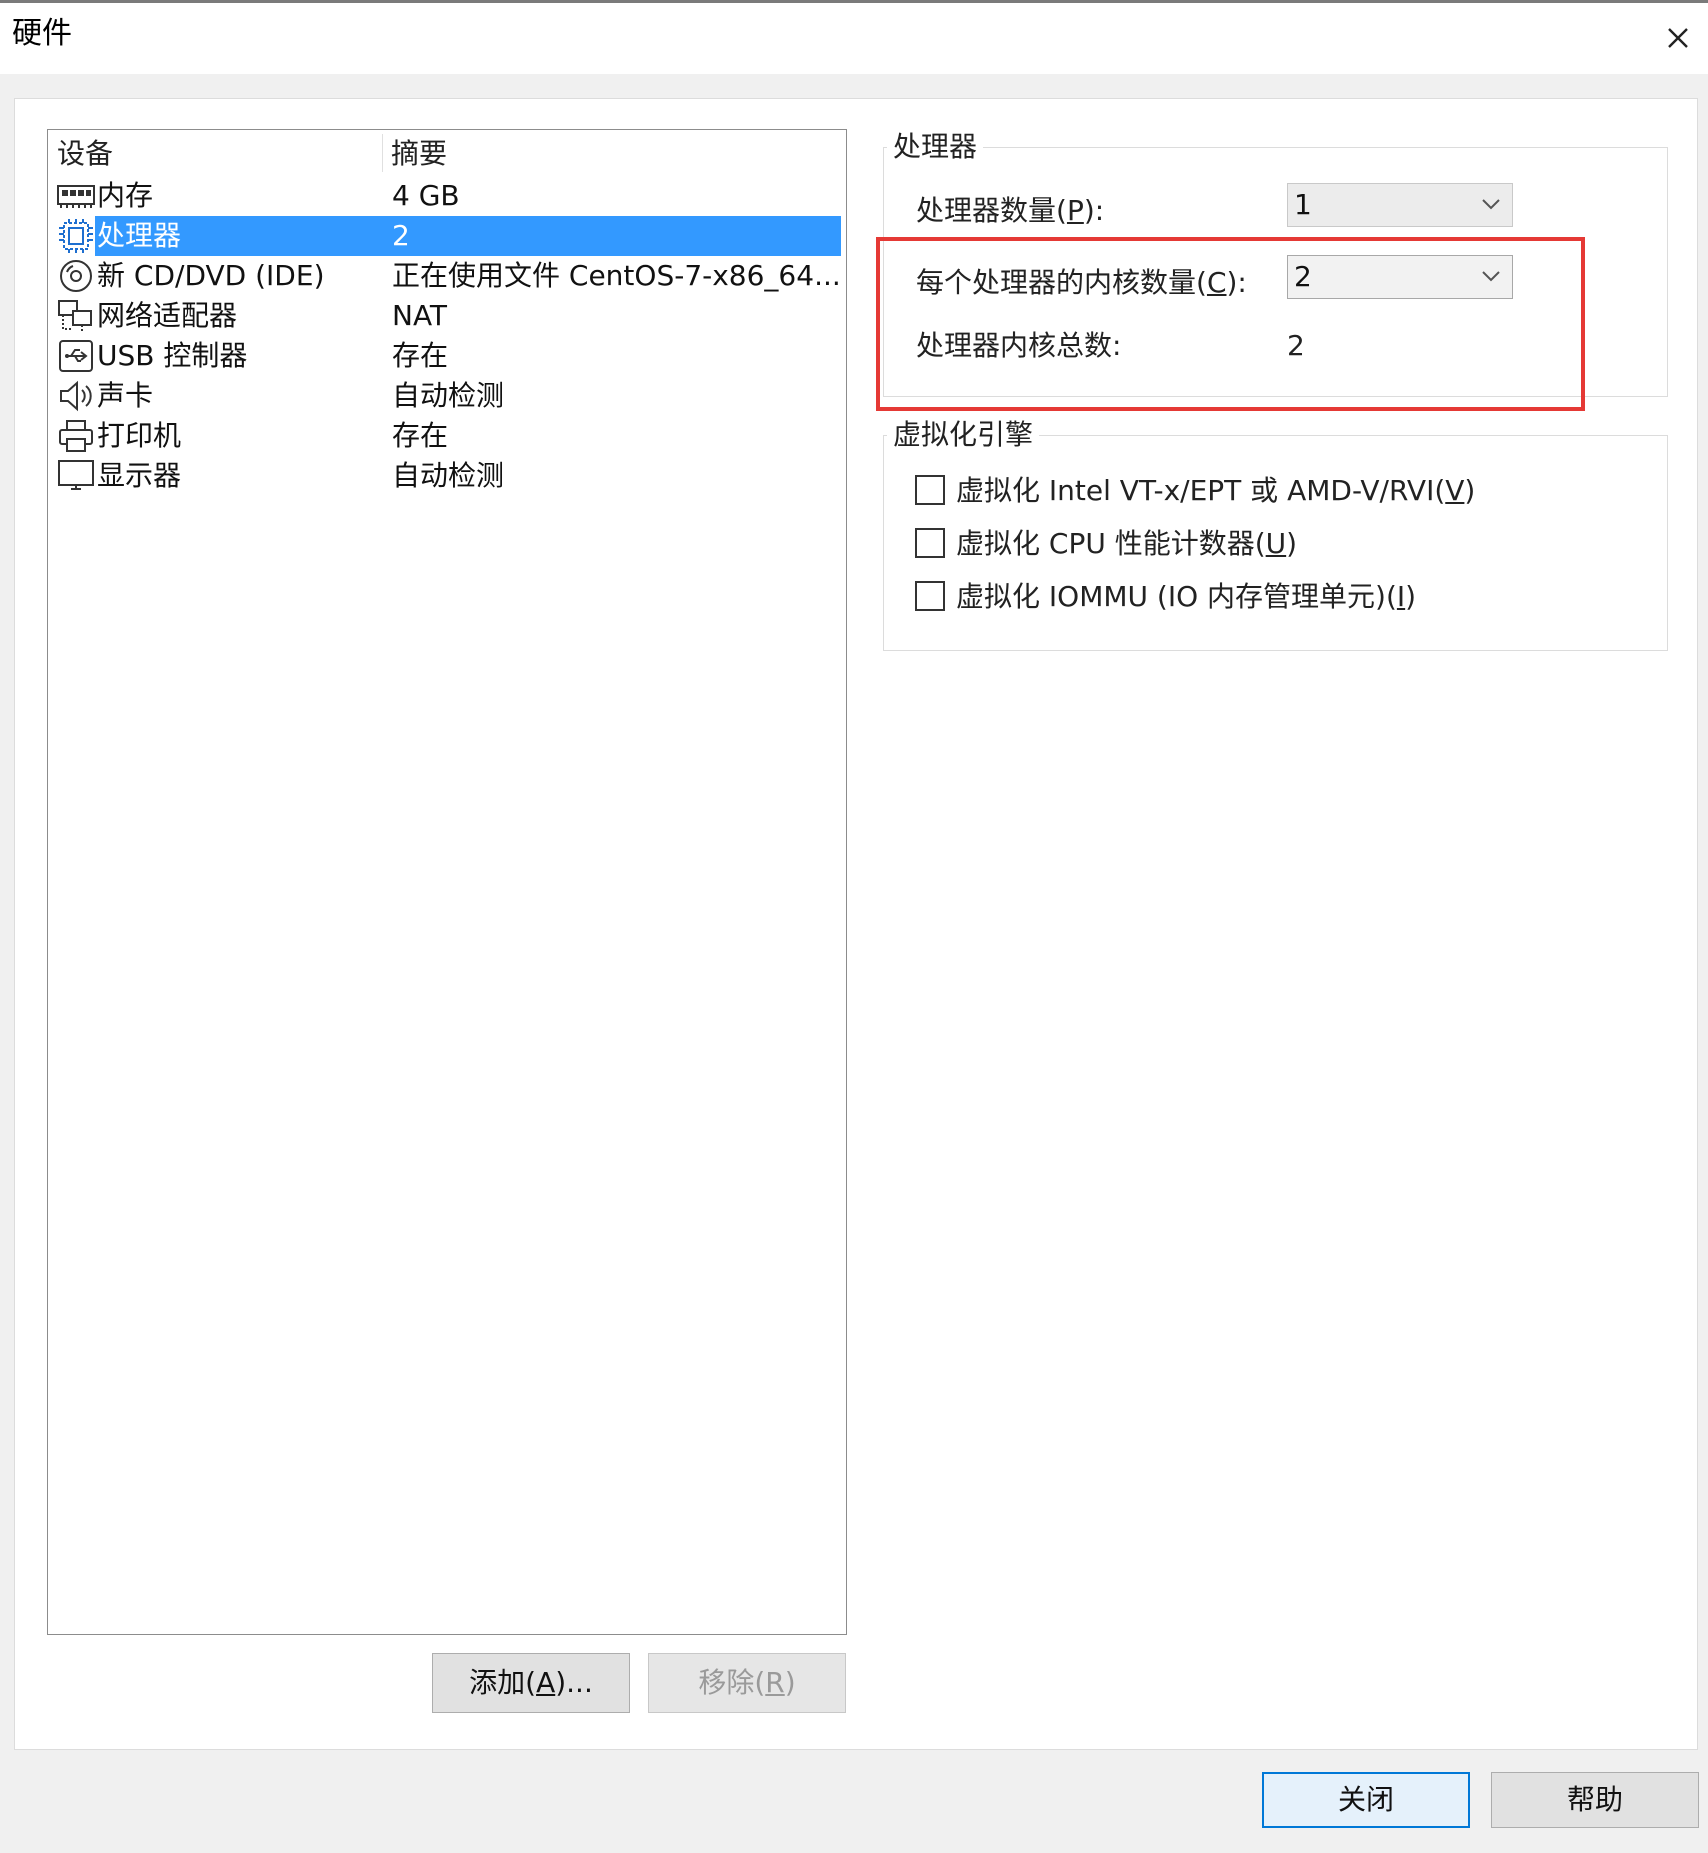 This screenshot has height=1853, width=1708. I want to click on device-summary: NAT, so click(420, 315).